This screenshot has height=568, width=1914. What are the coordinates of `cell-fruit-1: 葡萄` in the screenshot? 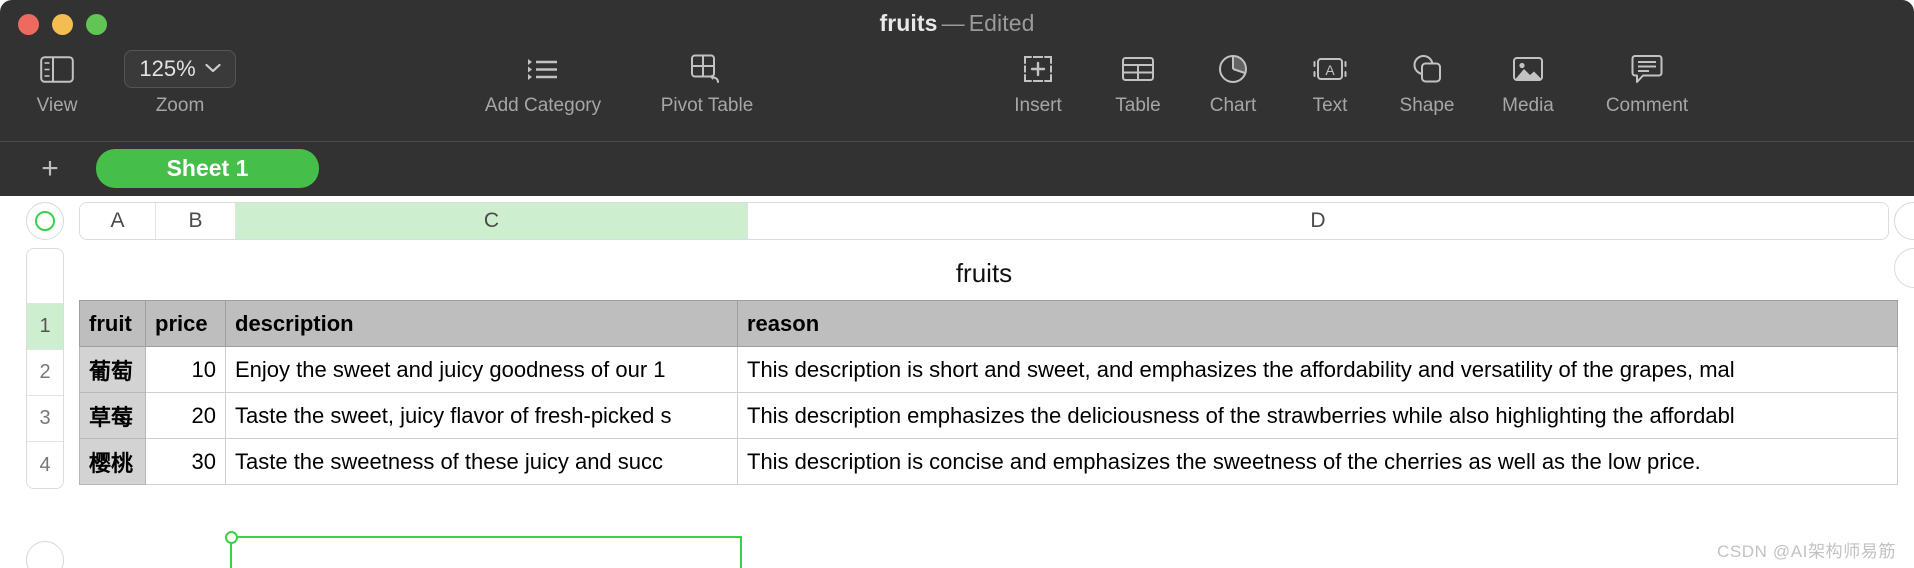 It's located at (112, 369).